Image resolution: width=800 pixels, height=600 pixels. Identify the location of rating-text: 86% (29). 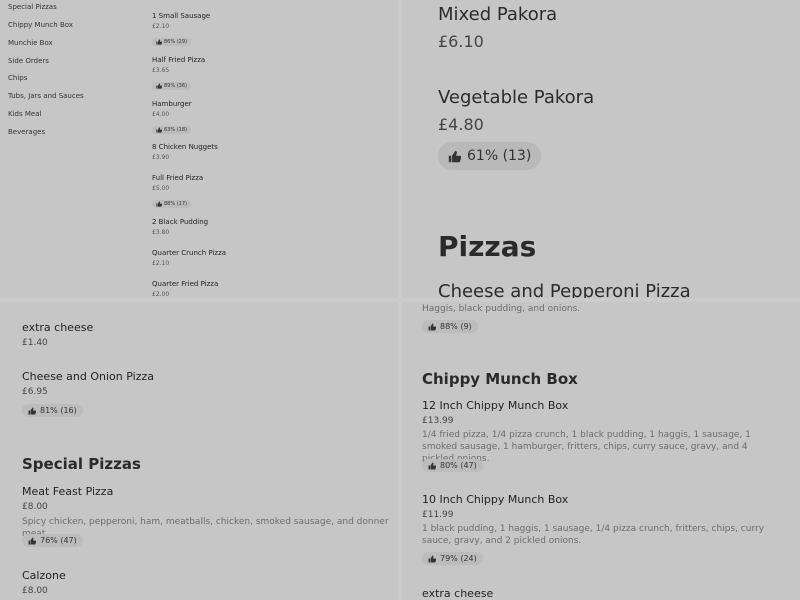
(175, 42).